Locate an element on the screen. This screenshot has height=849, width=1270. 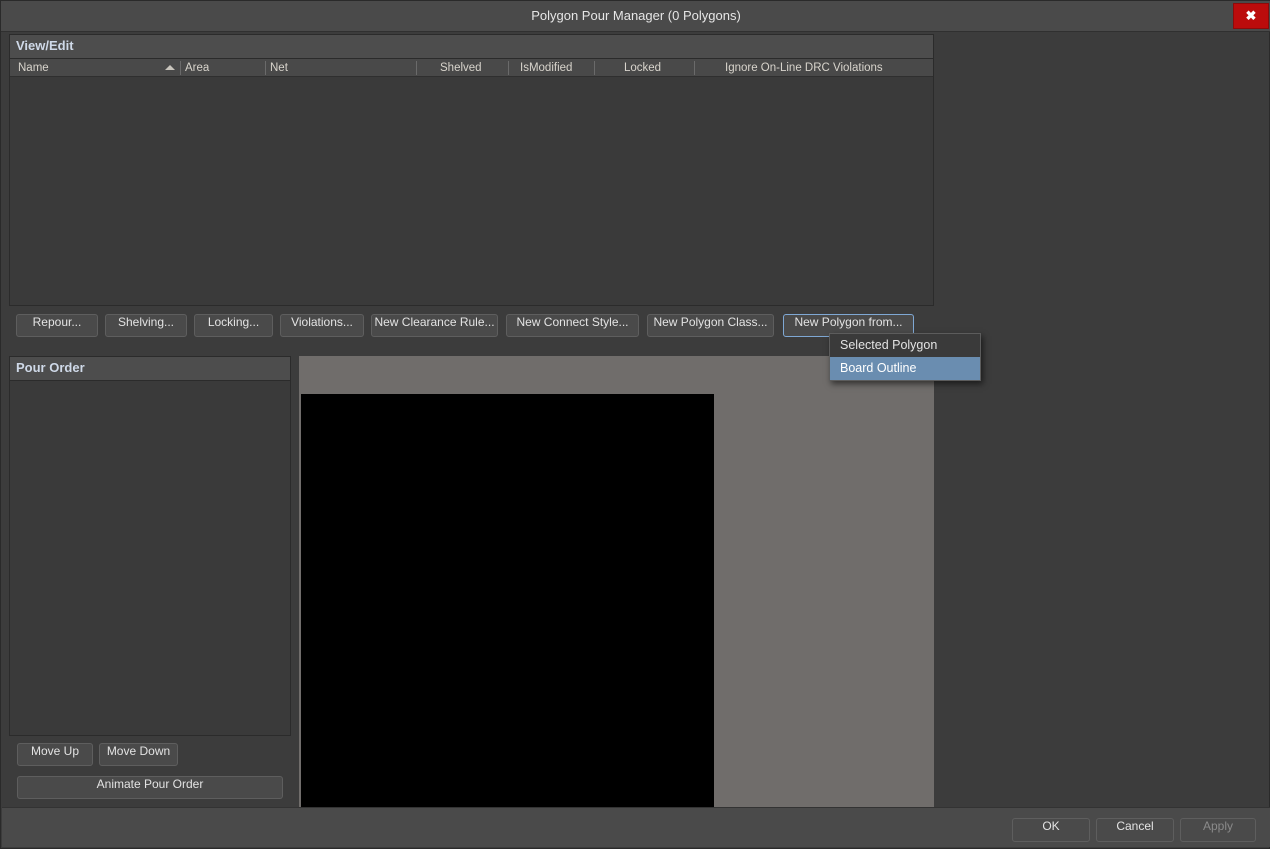
sort-ascending-icon is located at coordinates (170, 67).